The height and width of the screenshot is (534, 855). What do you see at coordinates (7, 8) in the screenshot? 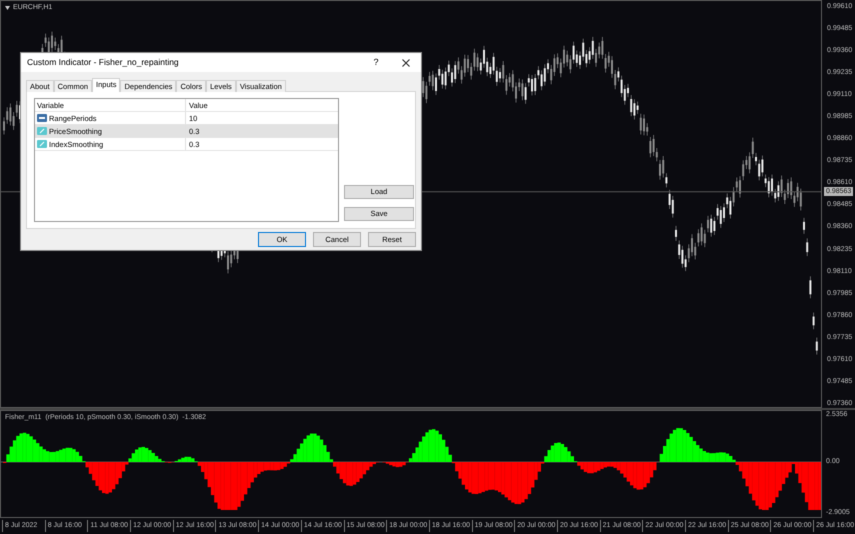
I see `dropdown-icon` at bounding box center [7, 8].